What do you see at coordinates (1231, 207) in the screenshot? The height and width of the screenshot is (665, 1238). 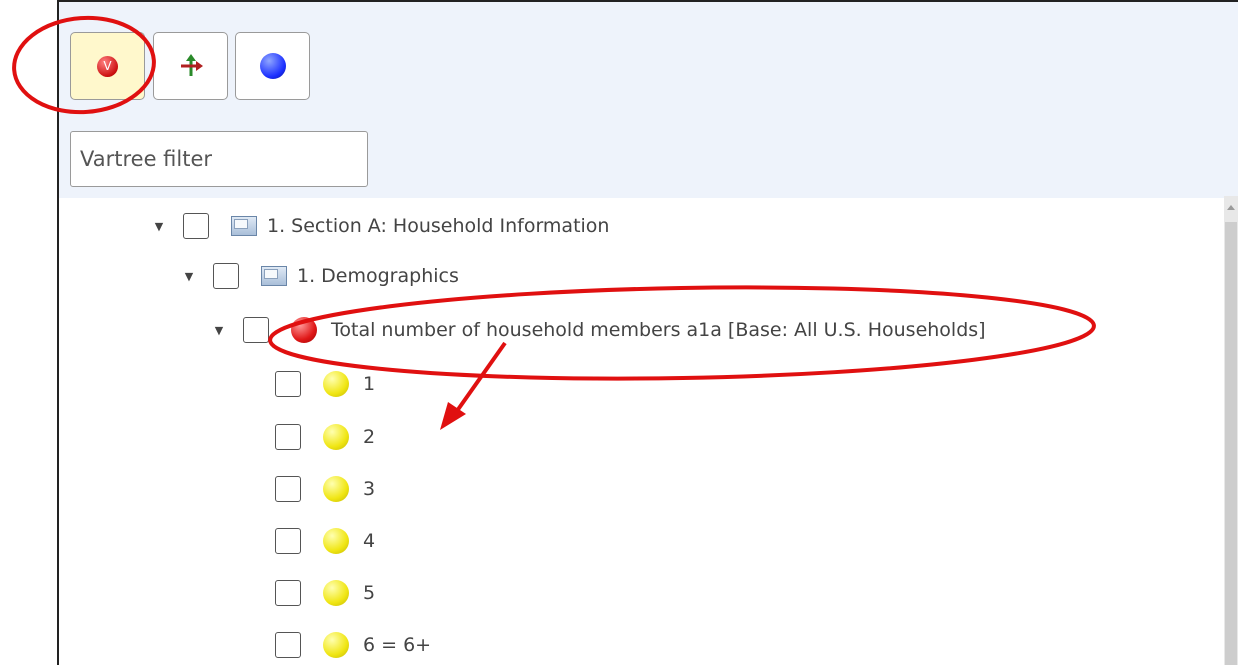 I see `scroll-up-arrow-icon` at bounding box center [1231, 207].